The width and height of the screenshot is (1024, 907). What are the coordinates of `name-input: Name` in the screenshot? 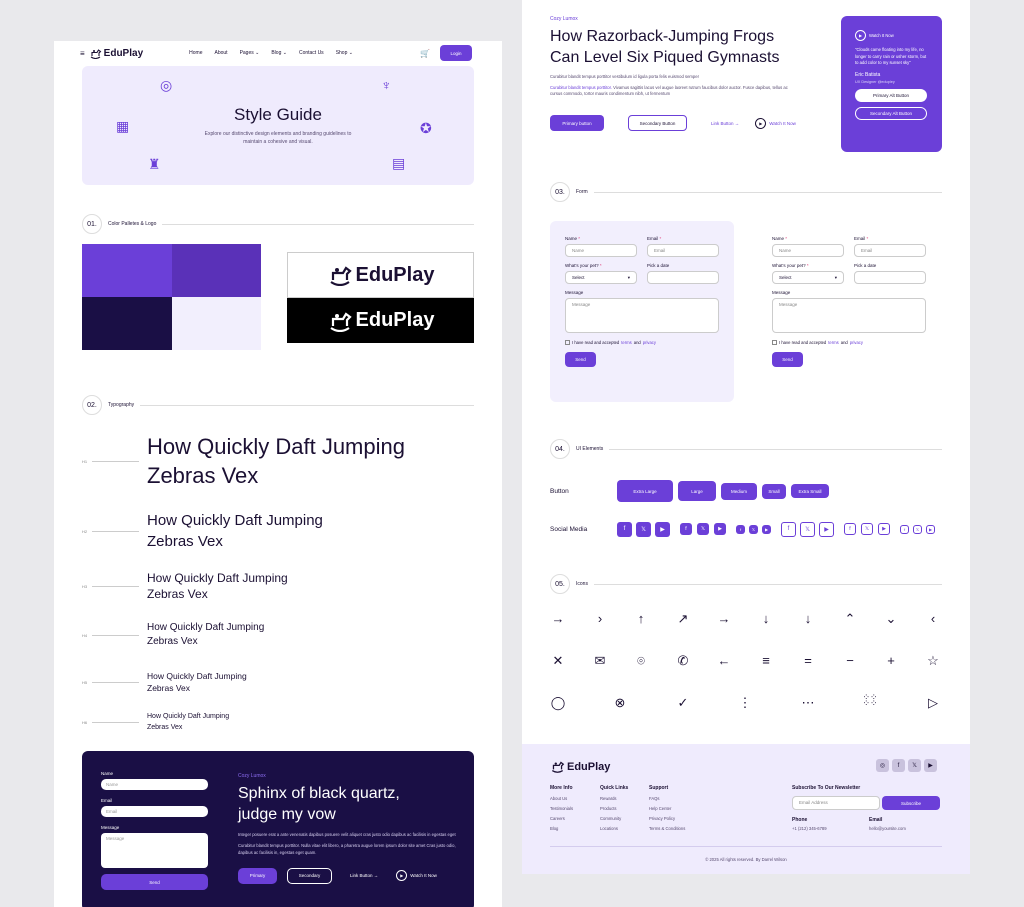 It's located at (154, 784).